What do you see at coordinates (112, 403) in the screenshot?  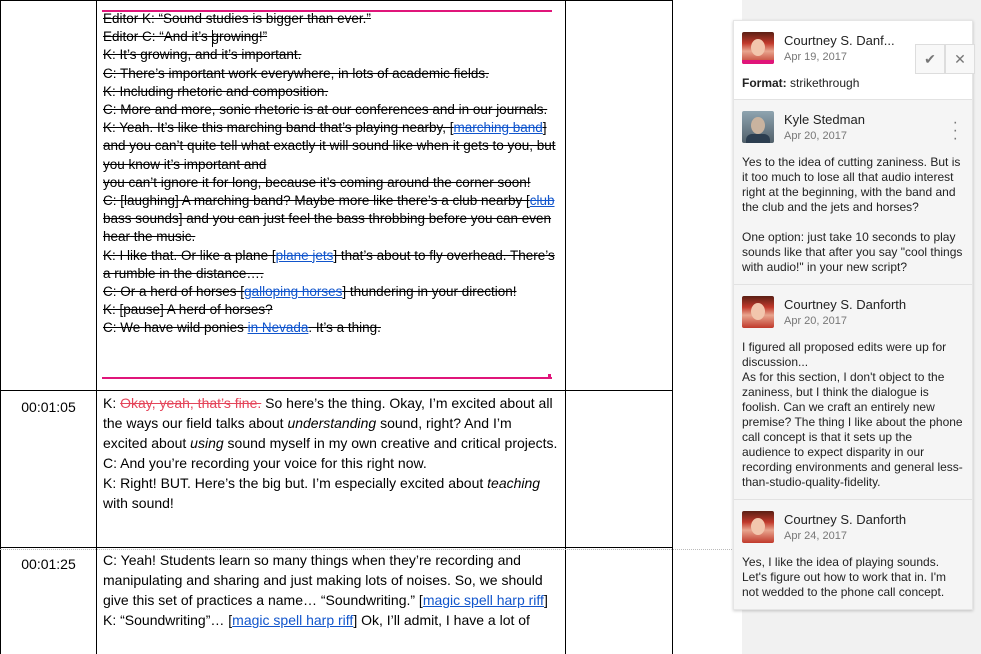 I see `script-text: K:` at bounding box center [112, 403].